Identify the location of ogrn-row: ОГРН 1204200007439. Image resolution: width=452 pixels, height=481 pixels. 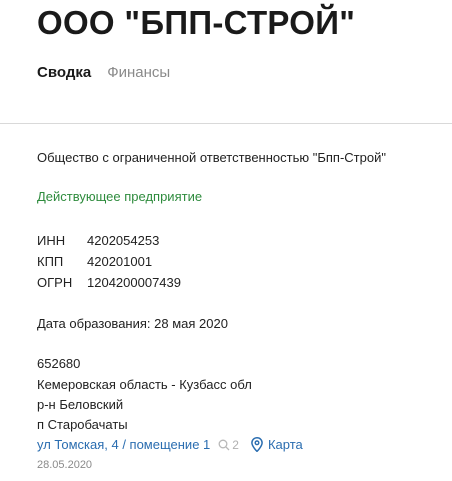
(109, 282).